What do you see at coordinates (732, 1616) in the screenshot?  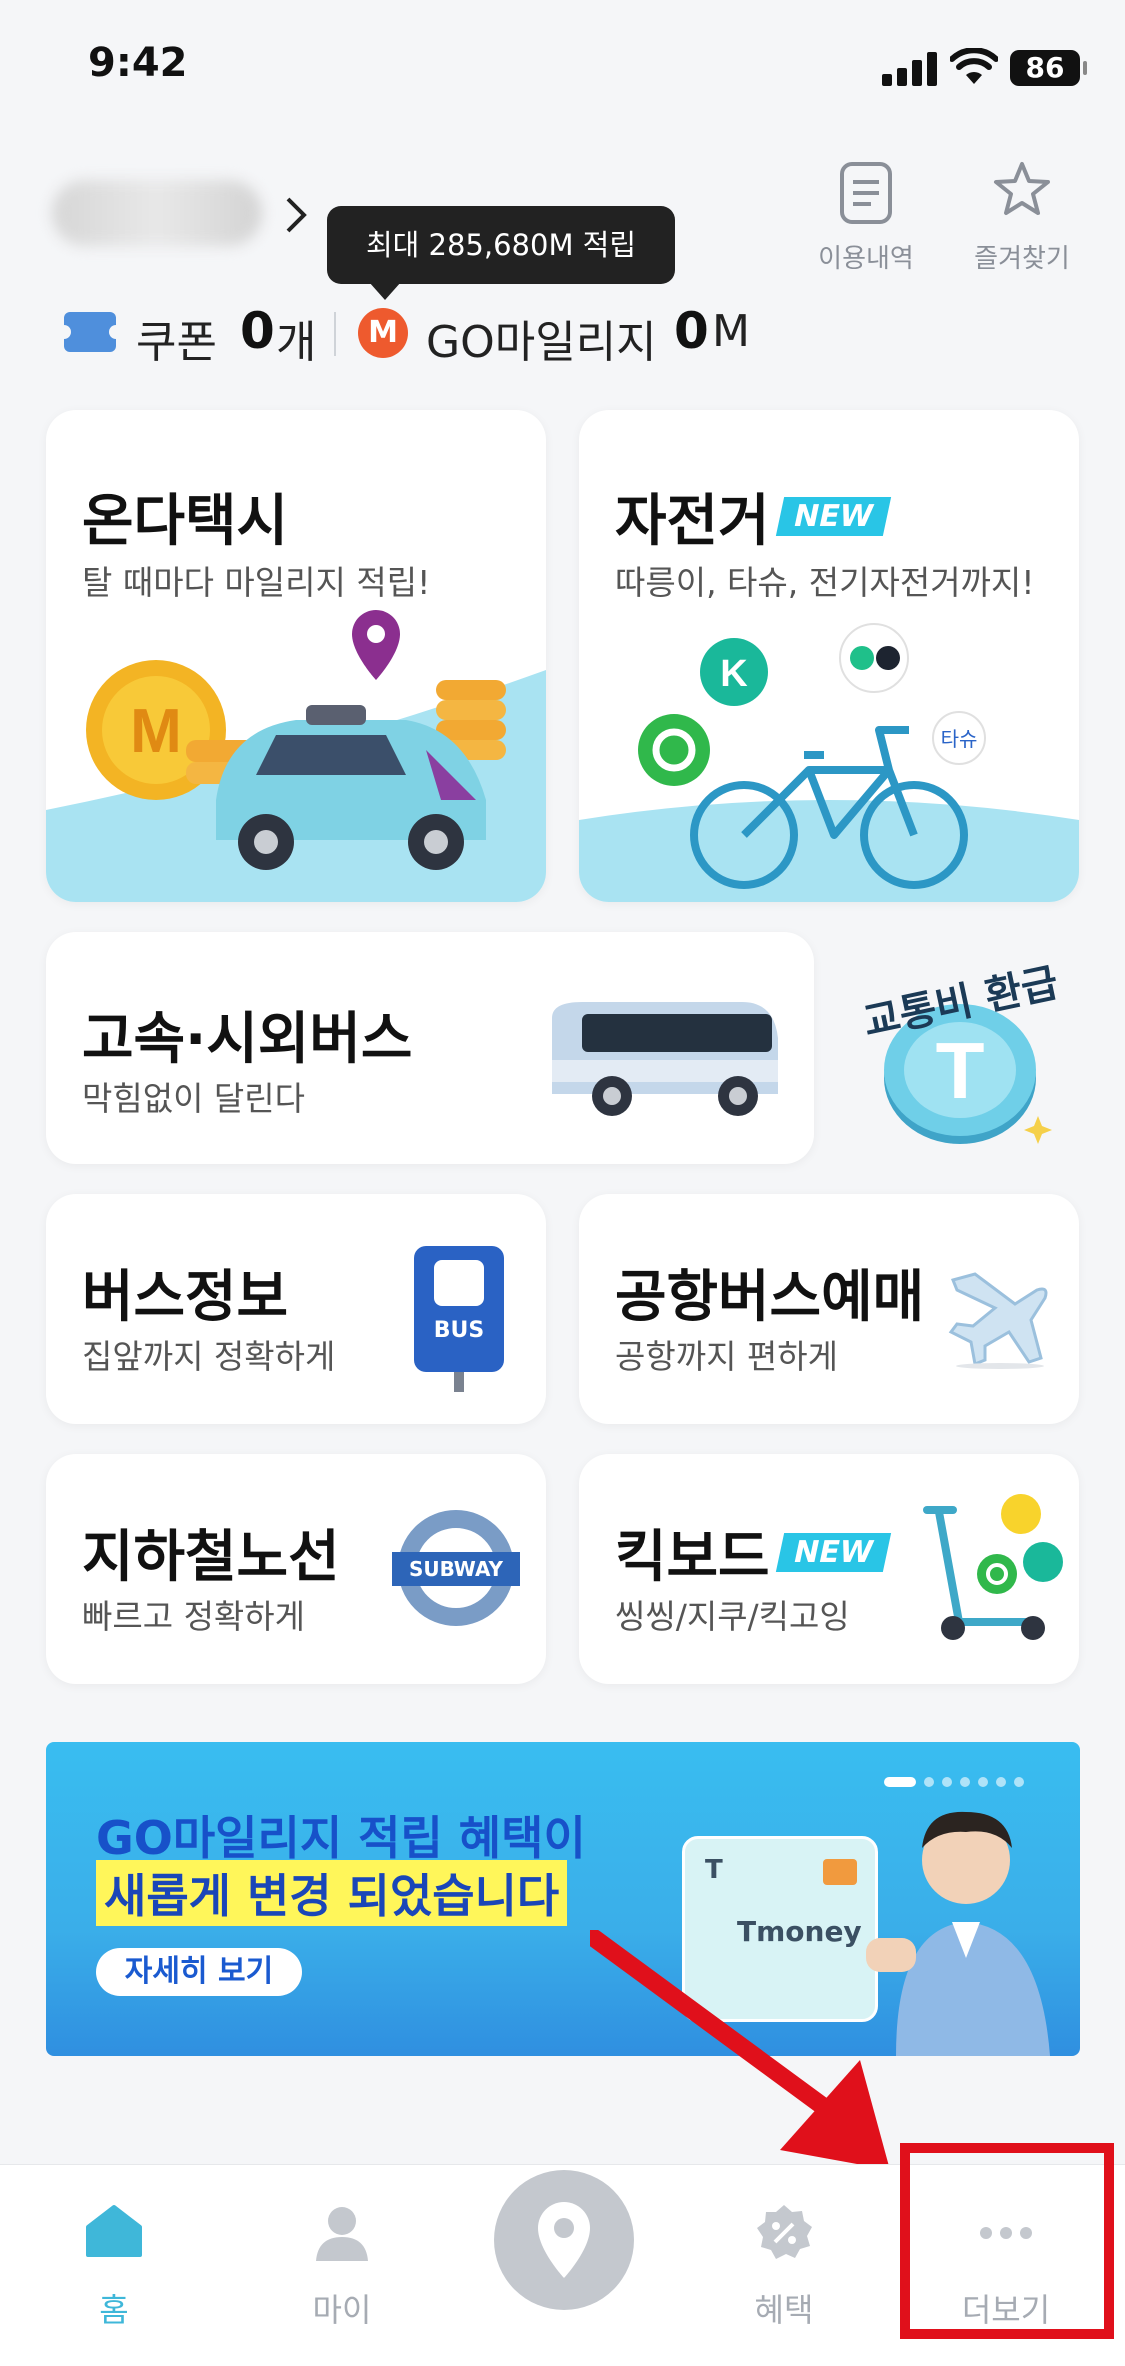 I see `kickboard-subtitle: 씽씽/지쿠/킥고잉` at bounding box center [732, 1616].